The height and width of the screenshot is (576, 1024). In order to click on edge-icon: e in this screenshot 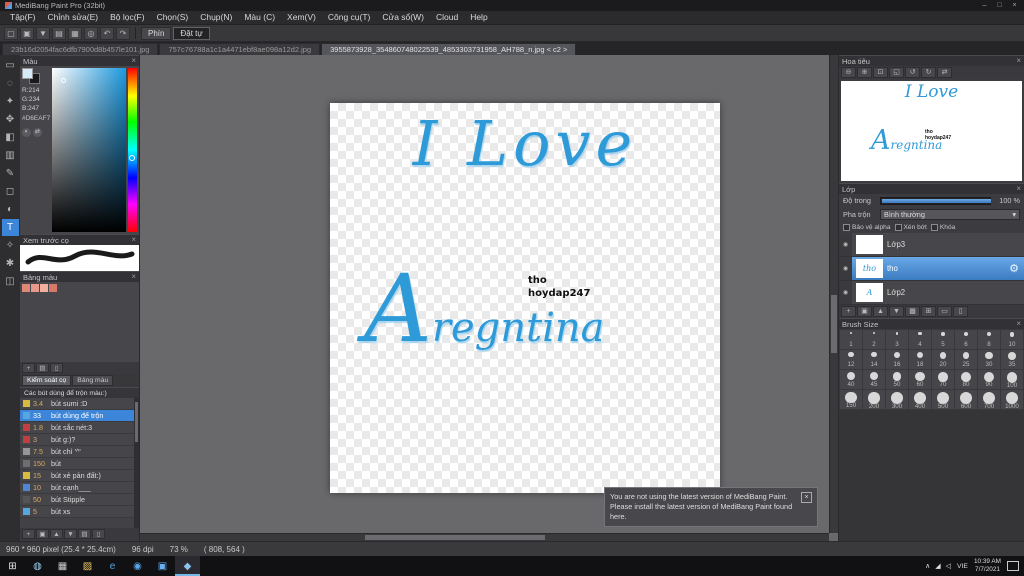, I will do `click(112, 566)`.